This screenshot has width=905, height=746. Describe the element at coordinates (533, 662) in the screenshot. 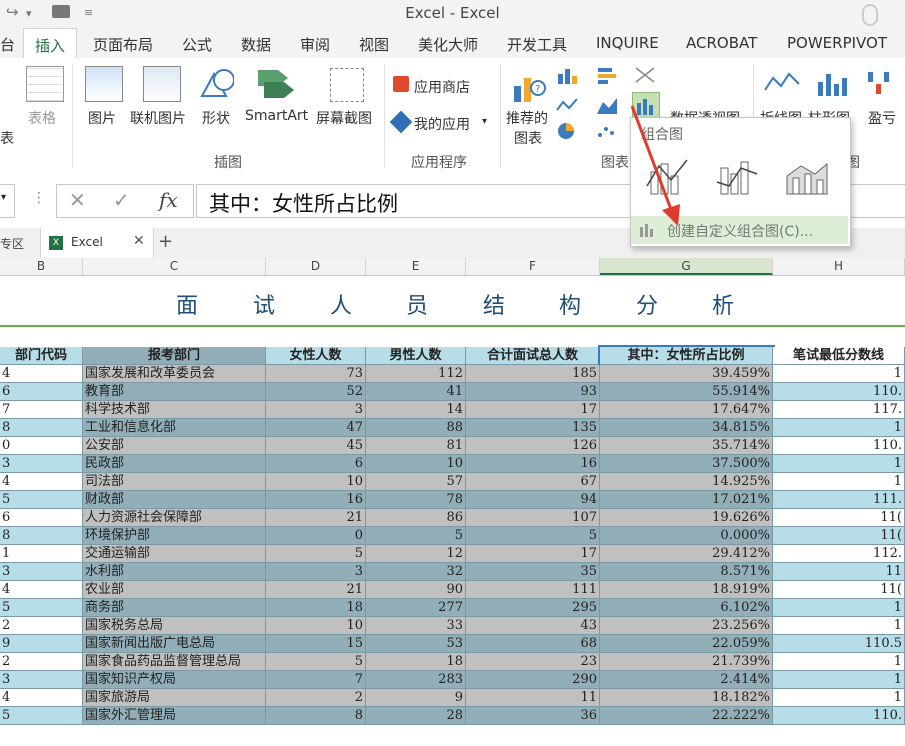

I see `cell-total-count: 23` at that location.